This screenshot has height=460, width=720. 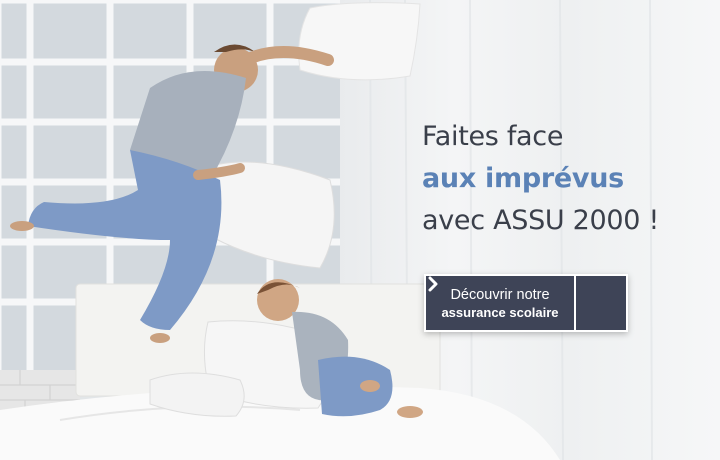 I want to click on cta-arrow, so click(x=527, y=303).